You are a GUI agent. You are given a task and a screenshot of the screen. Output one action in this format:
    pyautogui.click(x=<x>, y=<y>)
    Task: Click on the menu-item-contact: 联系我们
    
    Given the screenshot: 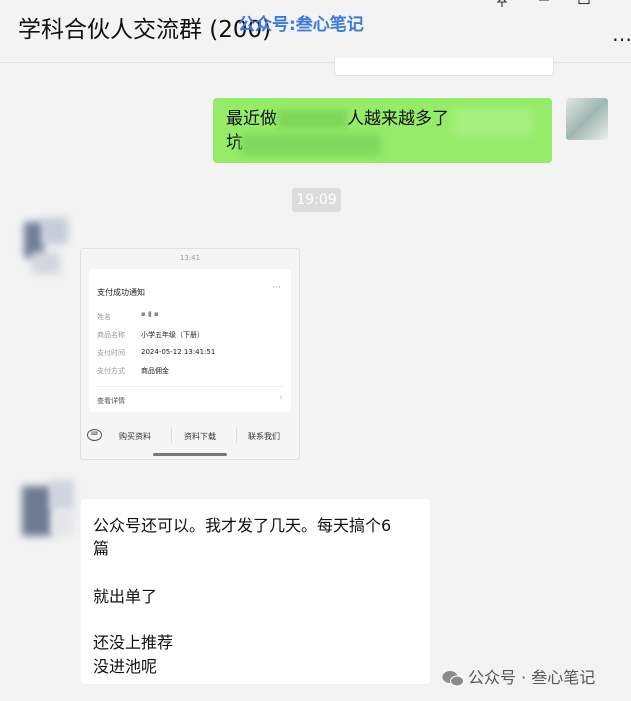 What is the action you would take?
    pyautogui.click(x=264, y=436)
    